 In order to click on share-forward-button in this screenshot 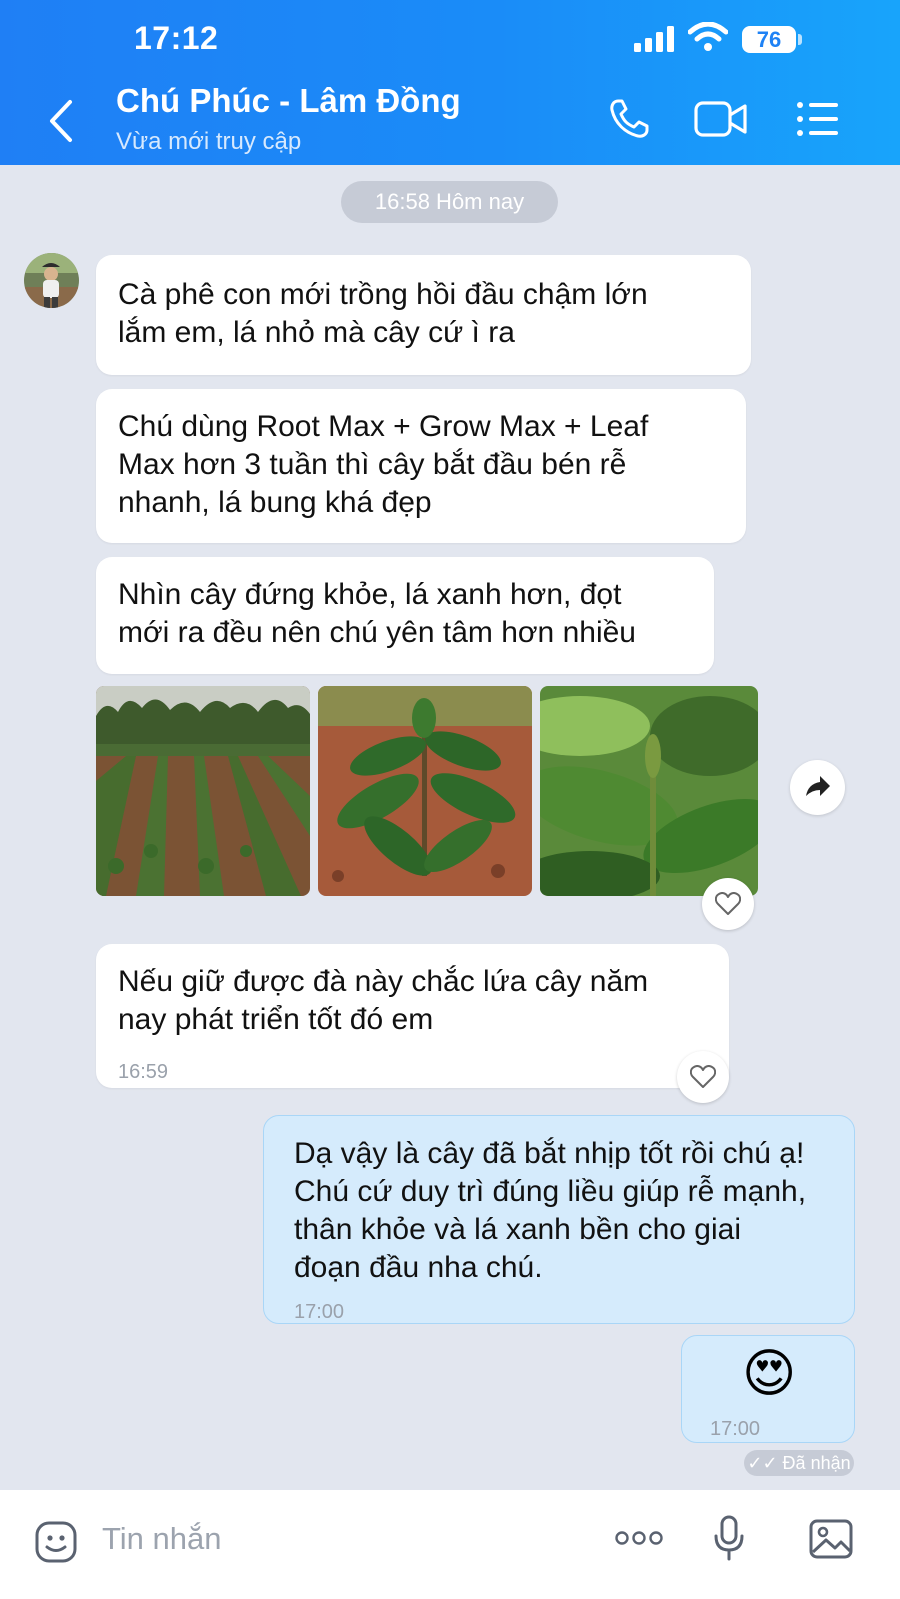, I will do `click(817, 787)`.